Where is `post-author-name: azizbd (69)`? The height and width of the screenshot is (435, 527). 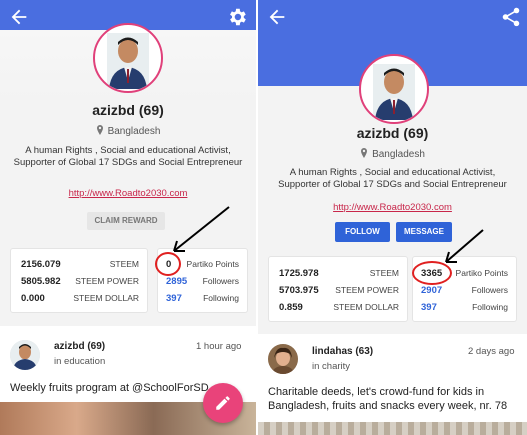 post-author-name: azizbd (69) is located at coordinates (79, 346).